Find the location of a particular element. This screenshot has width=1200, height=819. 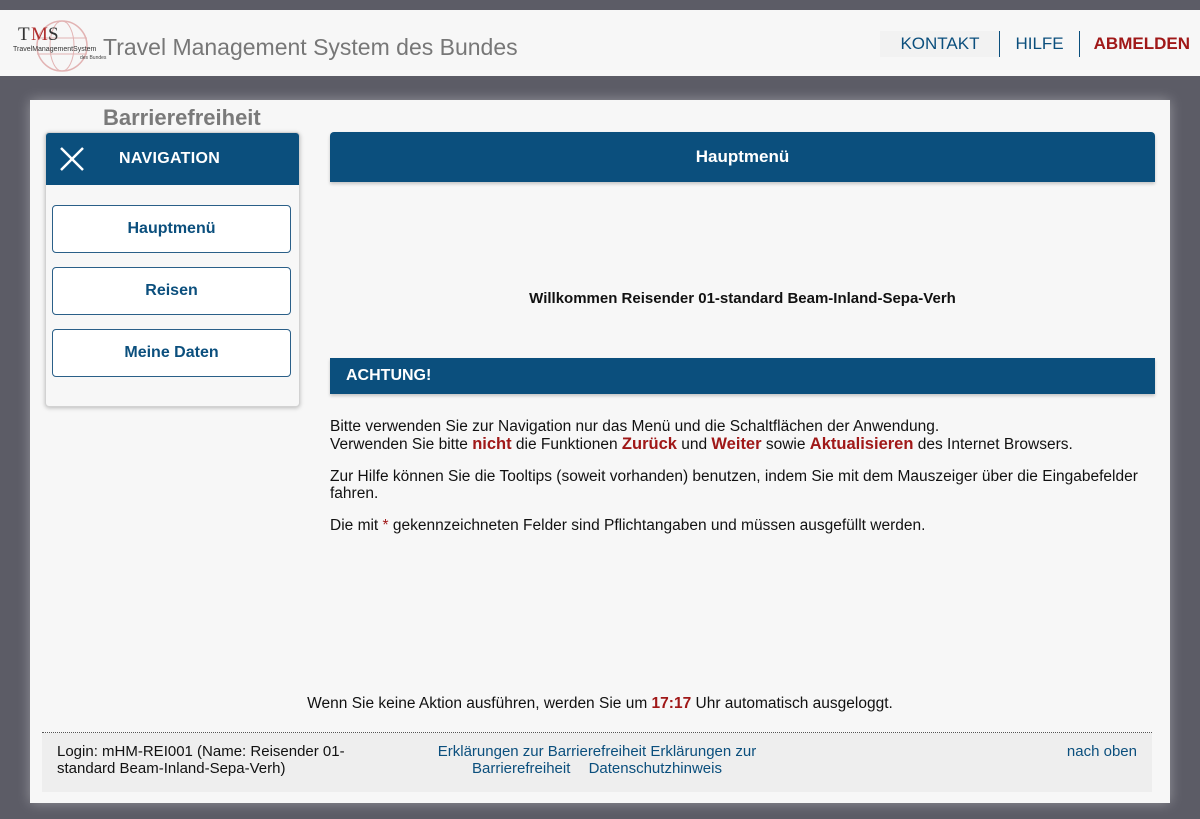

svg-text: T is located at coordinates (24, 34).